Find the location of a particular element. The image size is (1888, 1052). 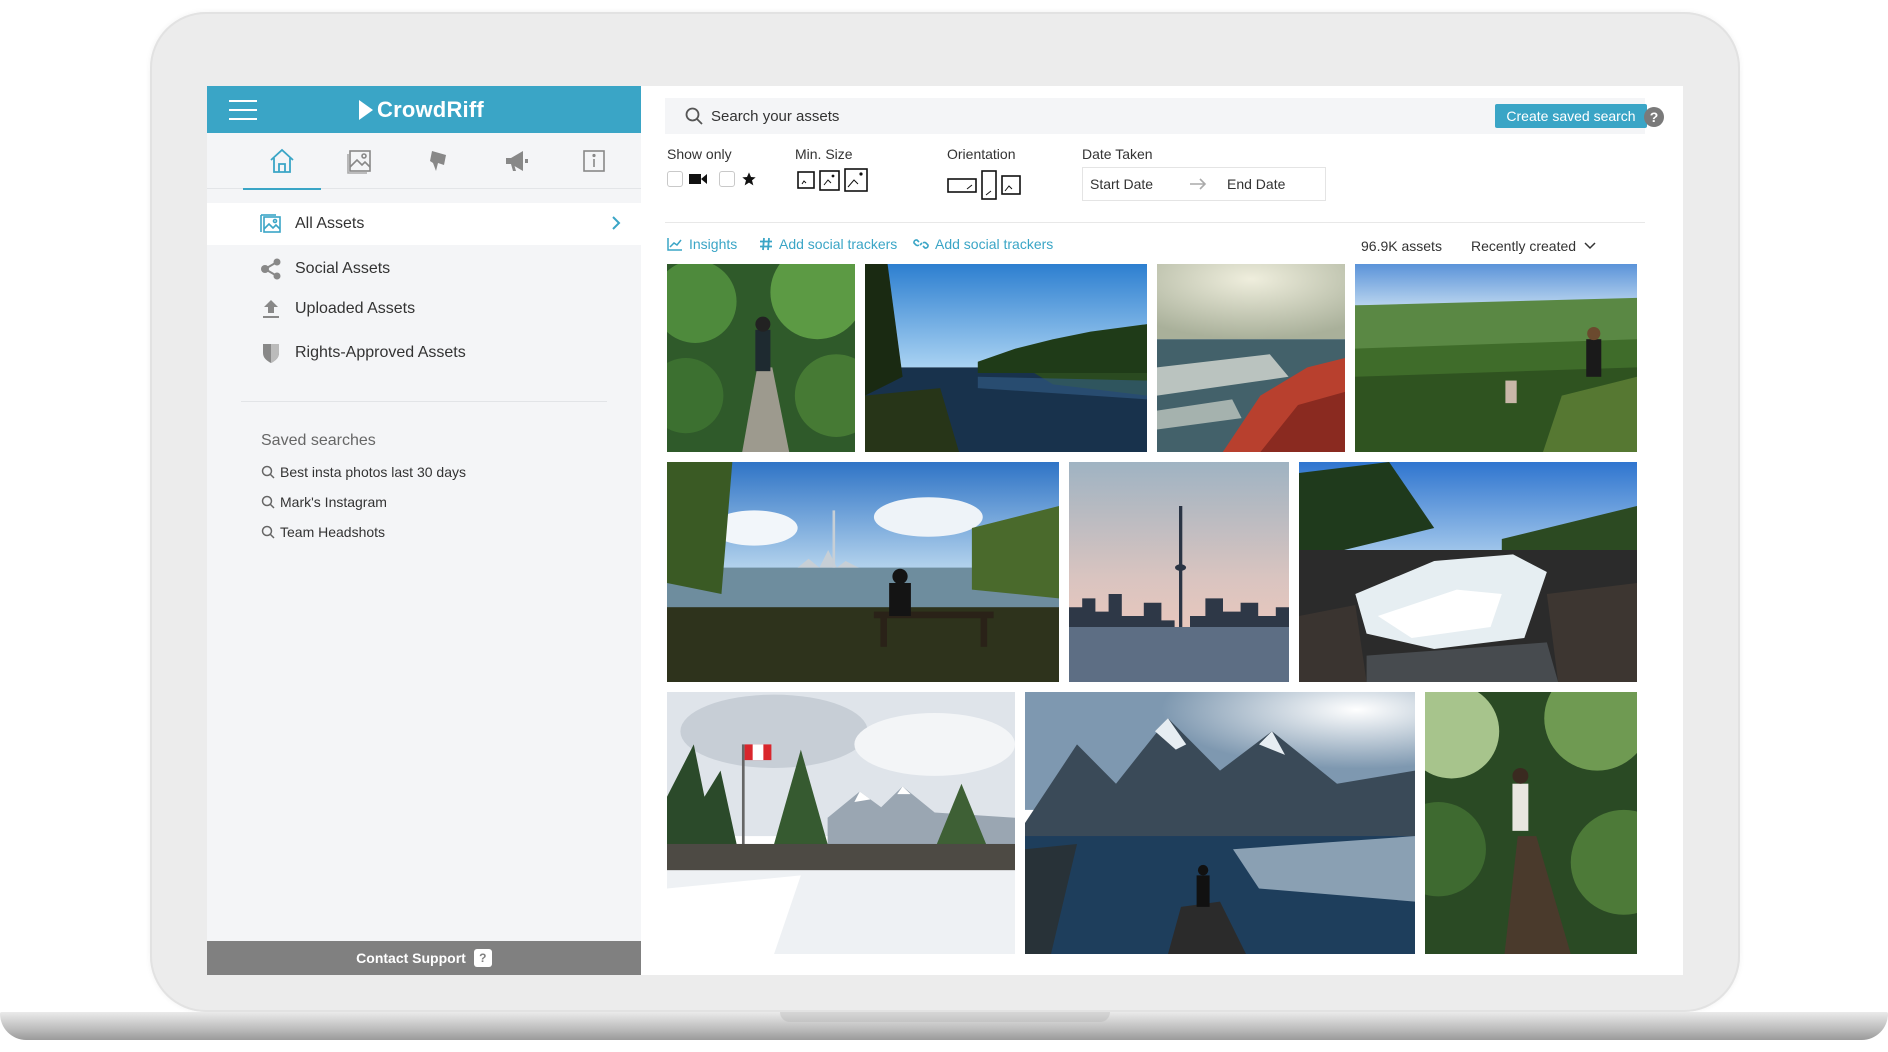

stream-icon is located at coordinates (438, 161).